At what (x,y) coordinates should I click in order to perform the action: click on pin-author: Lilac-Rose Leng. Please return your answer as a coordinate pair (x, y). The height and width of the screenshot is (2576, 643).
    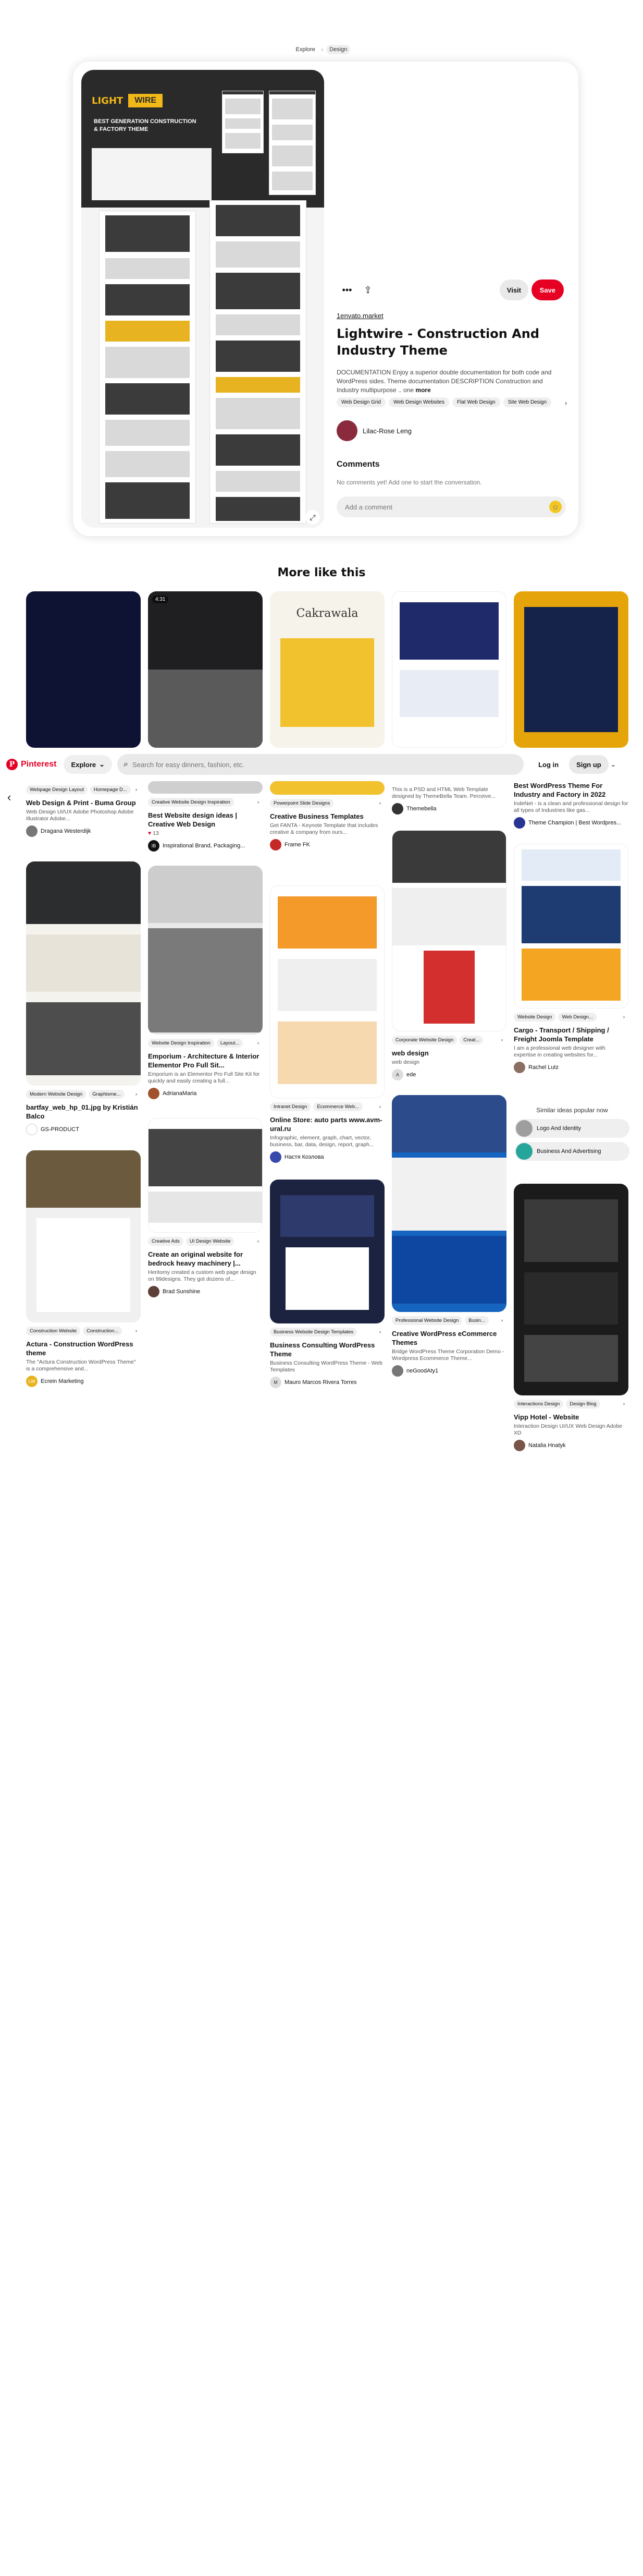
    Looking at the image, I should click on (374, 430).